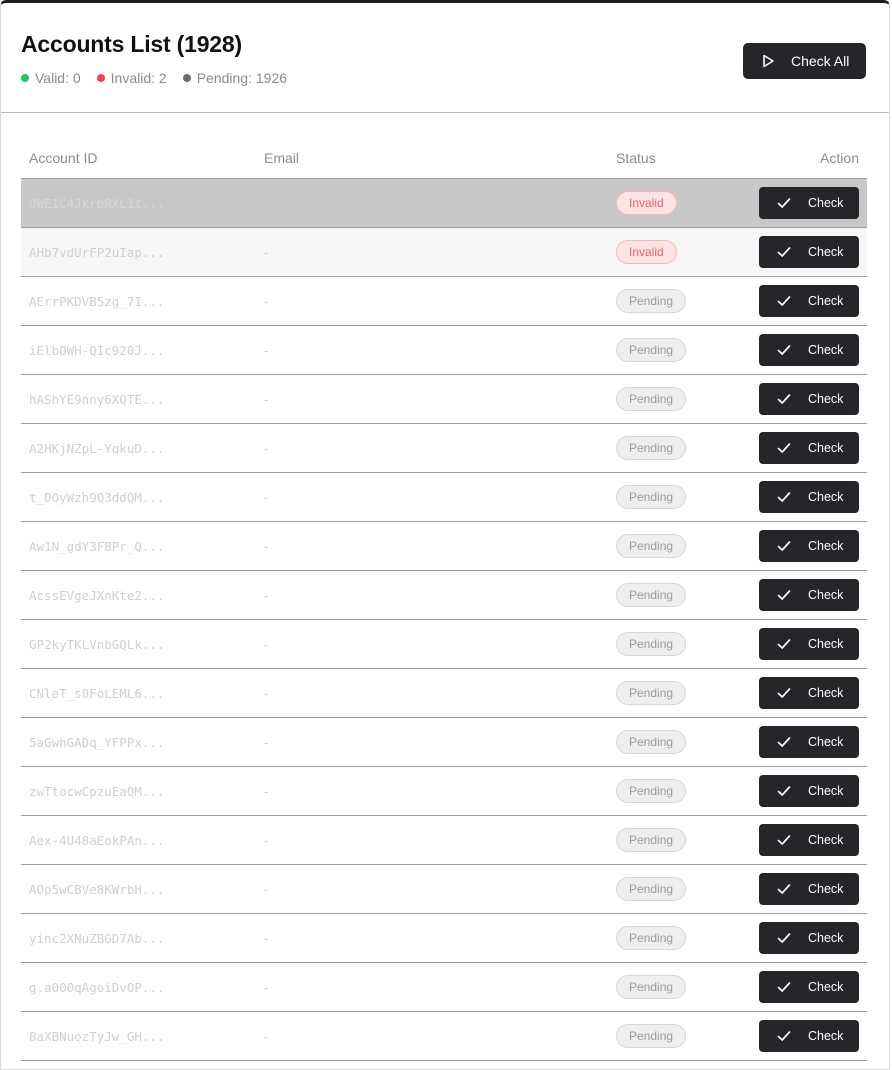 The width and height of the screenshot is (892, 1070). I want to click on invalid-stat: Invalid: 2, so click(131, 78).